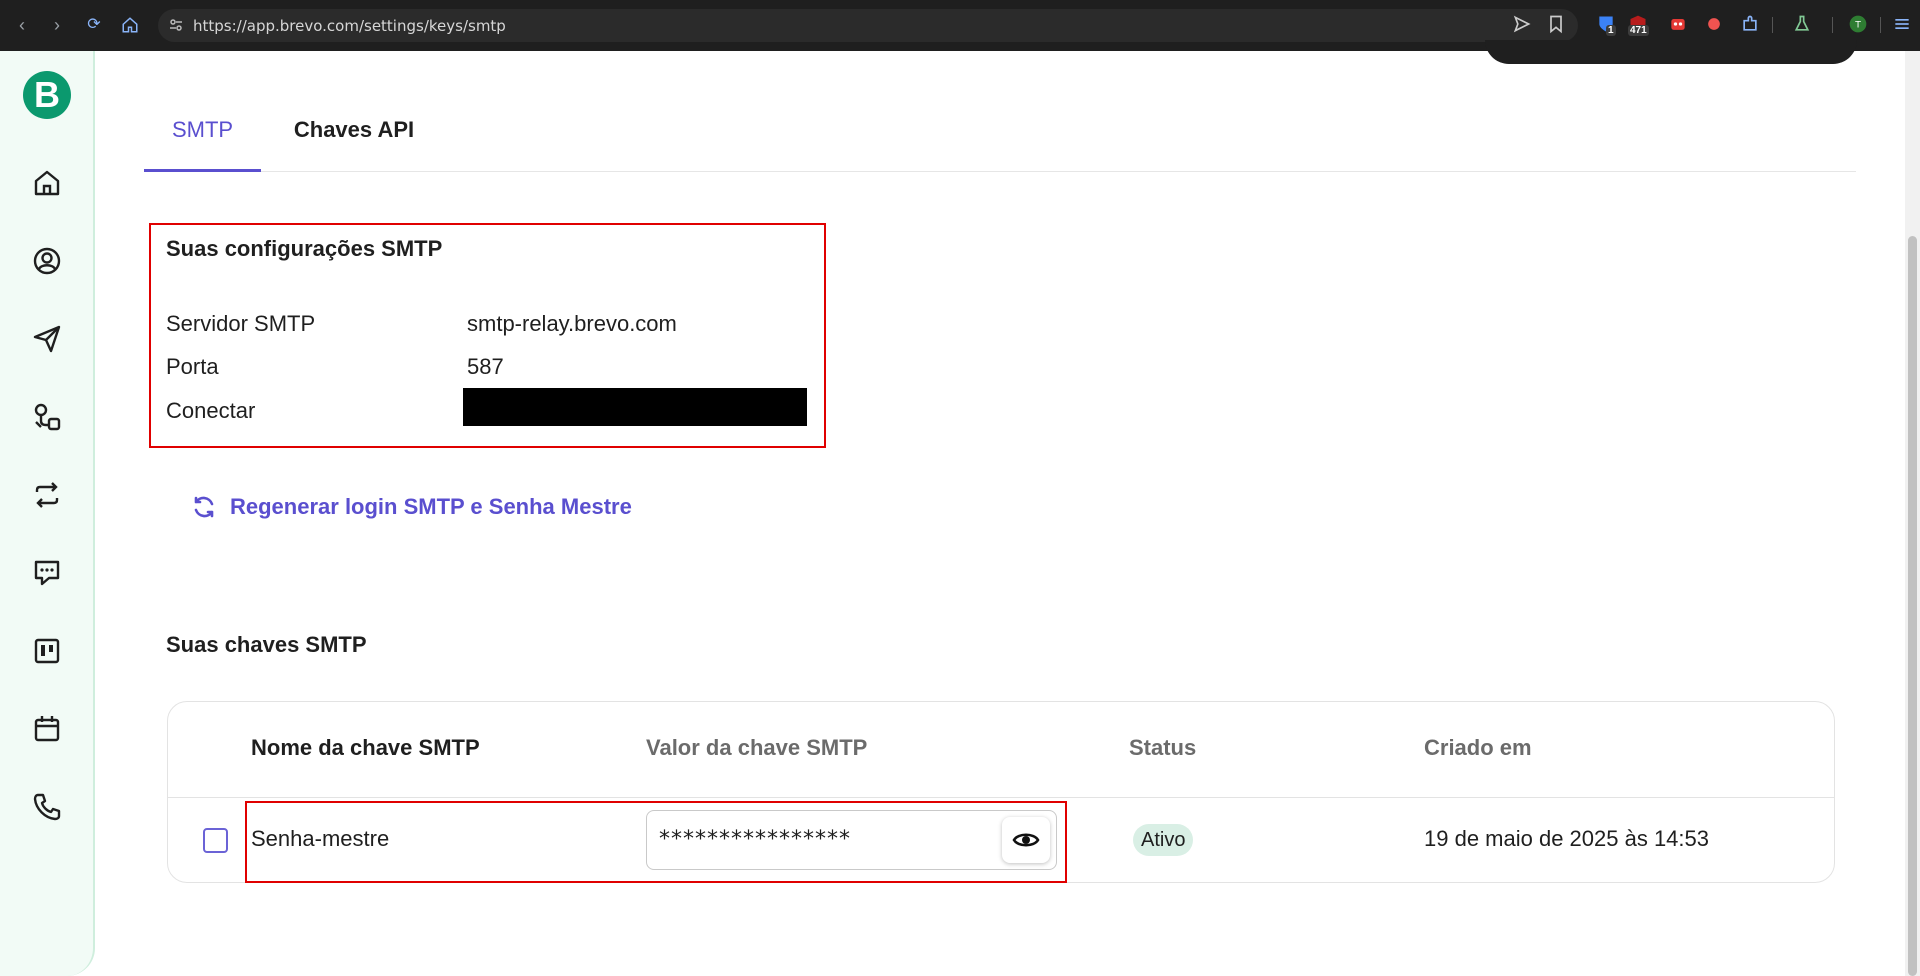  What do you see at coordinates (192, 366) in the screenshot?
I see `port-label: Porta` at bounding box center [192, 366].